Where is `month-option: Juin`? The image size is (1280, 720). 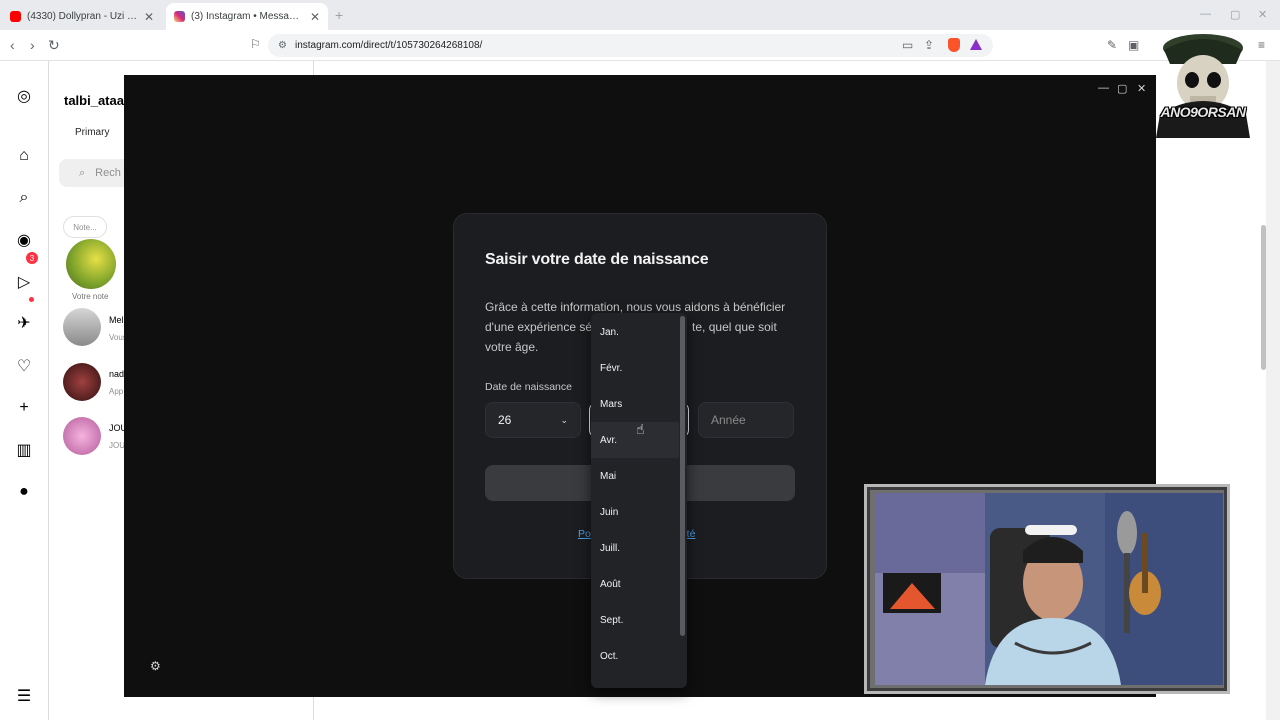
month-option: Juin is located at coordinates (635, 512).